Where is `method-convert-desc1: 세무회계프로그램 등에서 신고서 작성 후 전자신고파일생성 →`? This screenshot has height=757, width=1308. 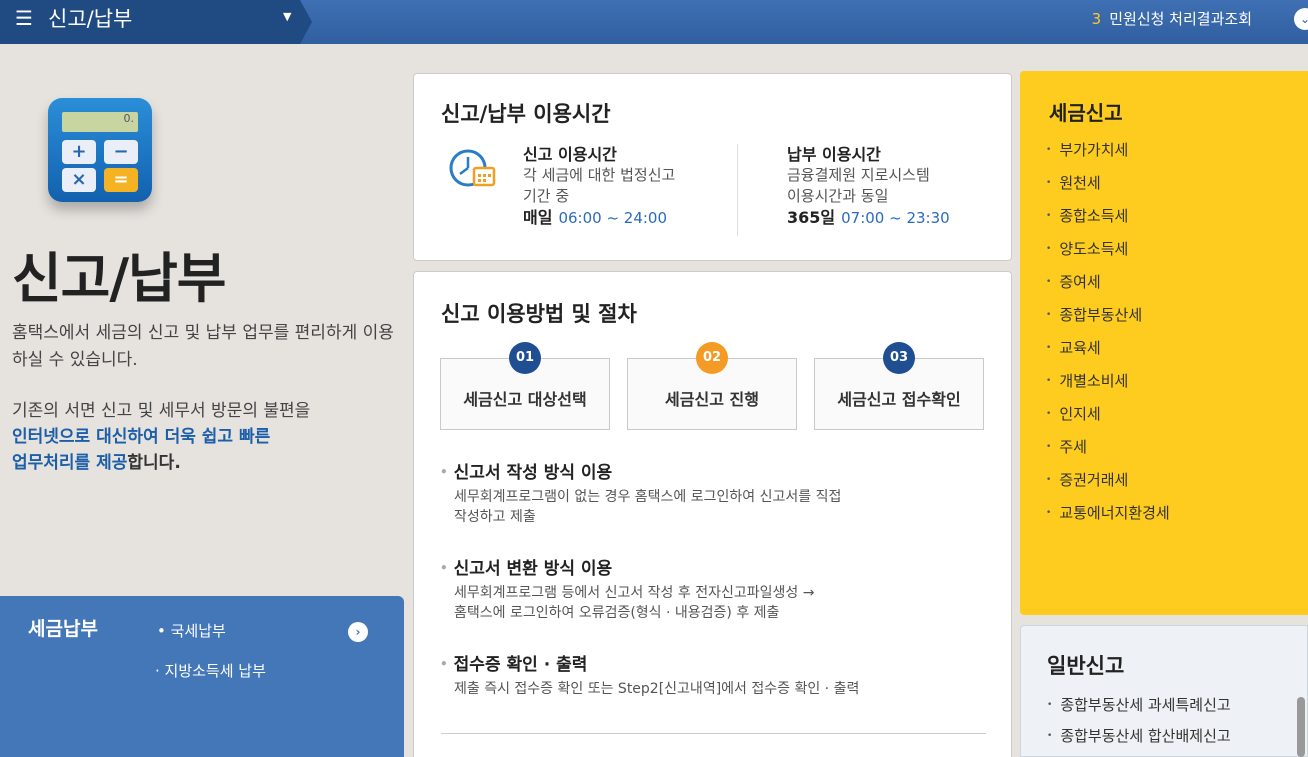
method-convert-desc1: 세무회계프로그램 등에서 신고서 작성 후 전자신고파일생성 → is located at coordinates (634, 593).